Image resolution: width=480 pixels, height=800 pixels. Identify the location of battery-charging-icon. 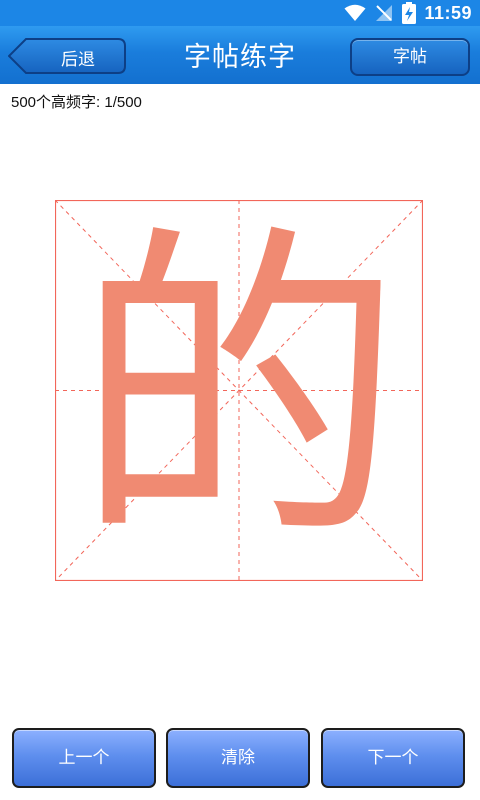
(409, 13).